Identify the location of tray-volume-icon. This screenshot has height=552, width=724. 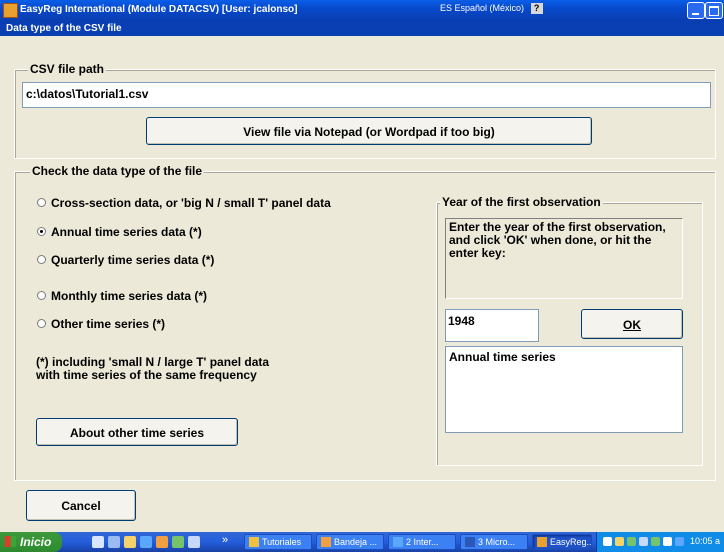
(667, 541).